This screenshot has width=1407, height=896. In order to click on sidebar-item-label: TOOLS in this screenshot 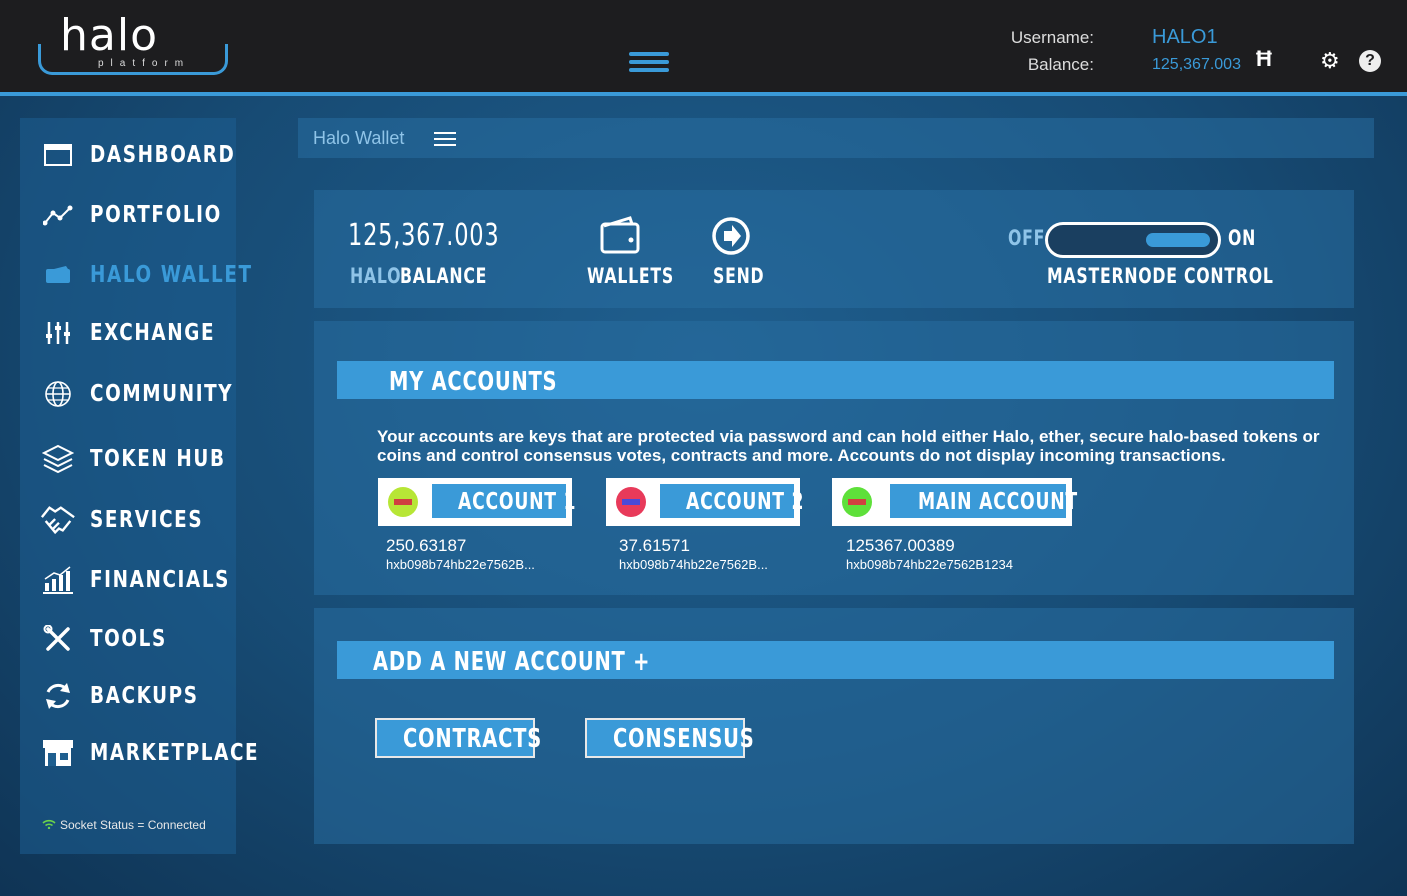, I will do `click(128, 639)`.